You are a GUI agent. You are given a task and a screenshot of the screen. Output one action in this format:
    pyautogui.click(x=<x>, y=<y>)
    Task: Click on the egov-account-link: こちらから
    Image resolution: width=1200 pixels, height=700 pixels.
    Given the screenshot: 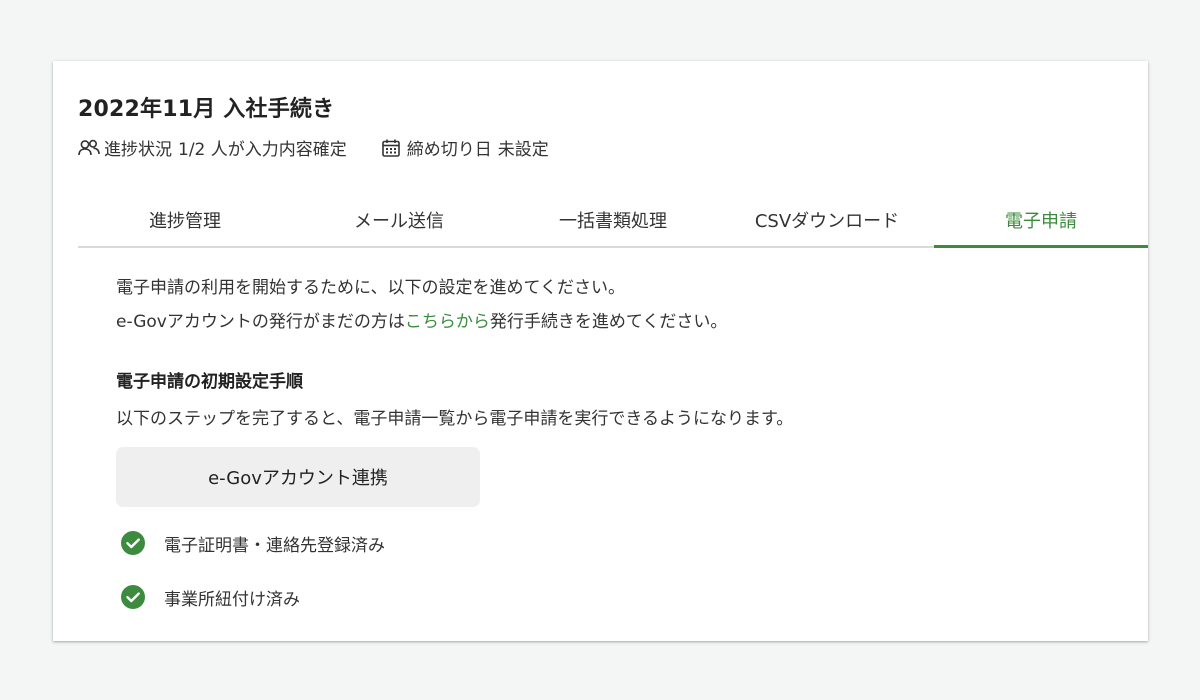 What is the action you would take?
    pyautogui.click(x=447, y=322)
    